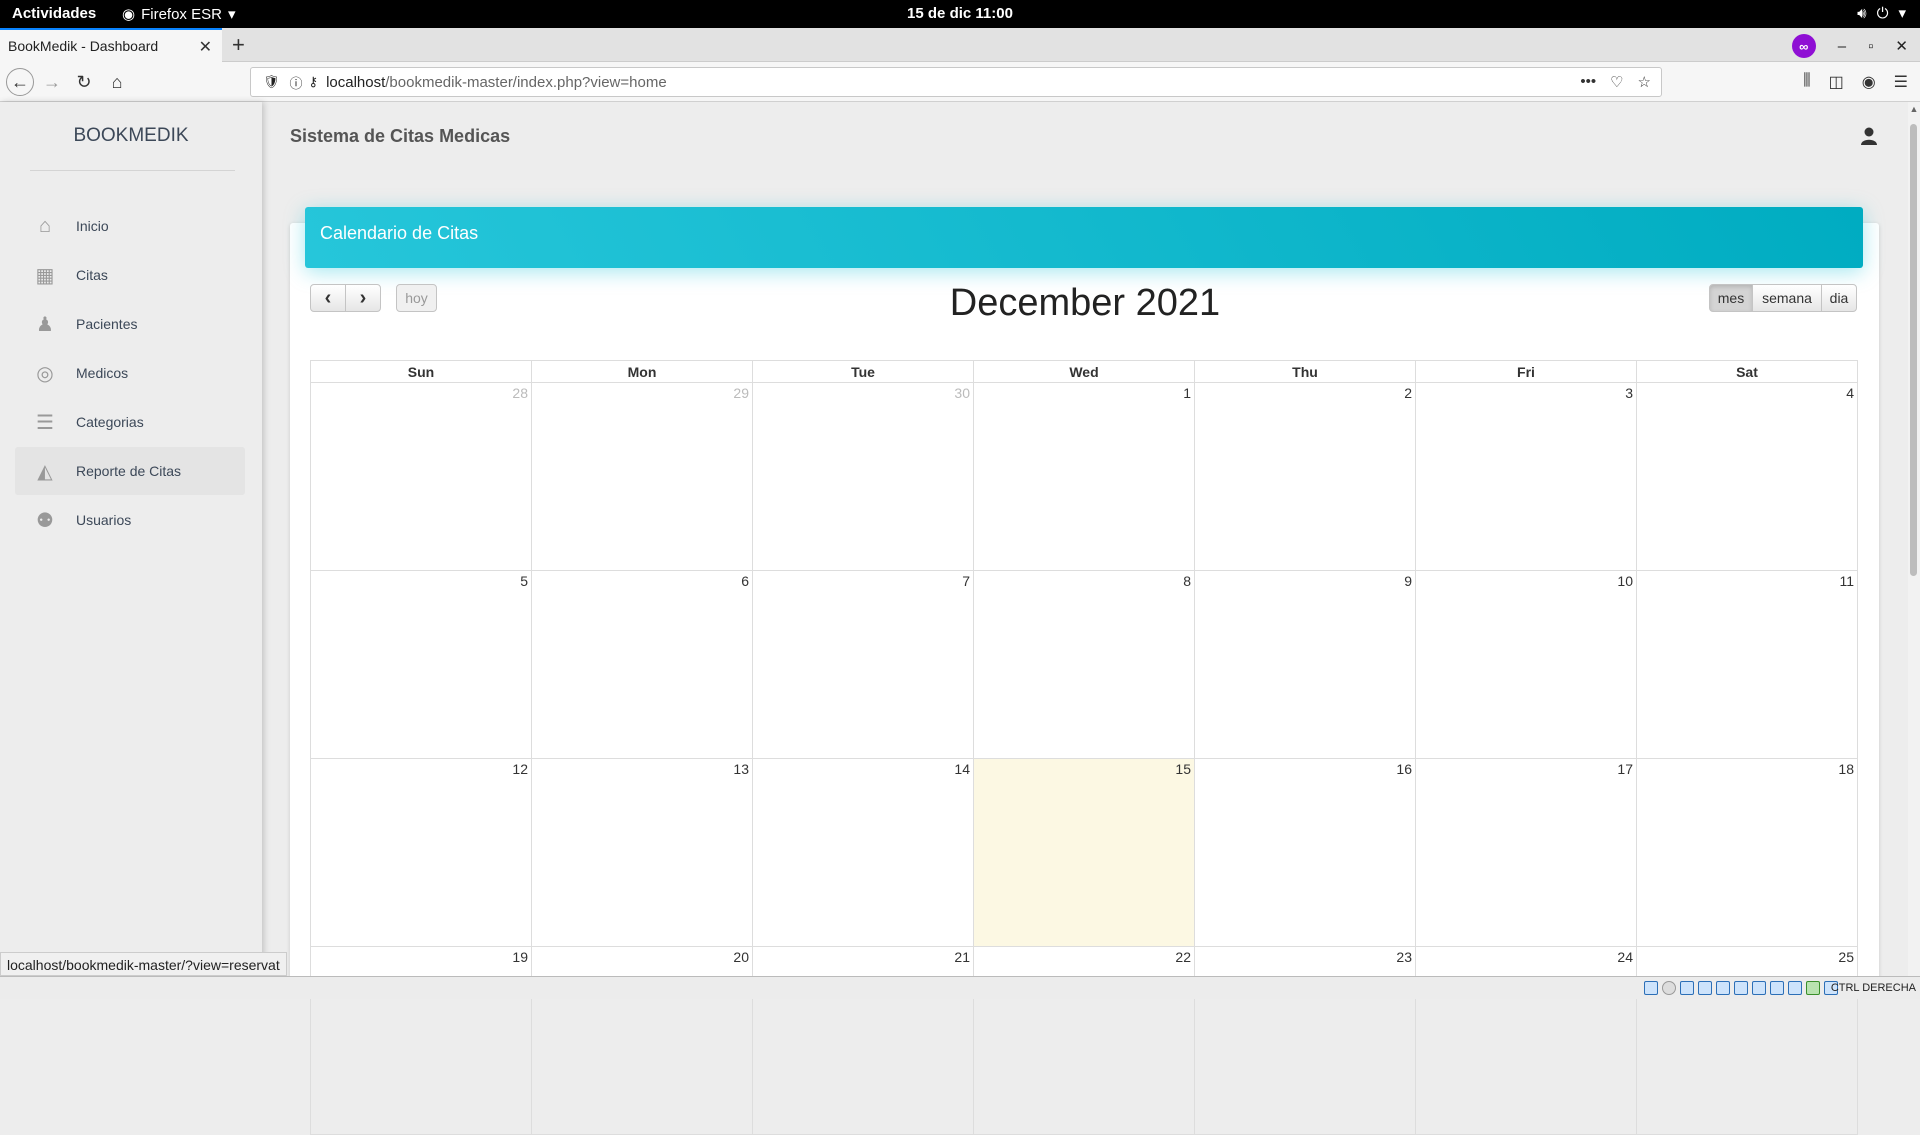 The width and height of the screenshot is (1920, 1135). What do you see at coordinates (1869, 82) in the screenshot?
I see `account-icon: ◉` at bounding box center [1869, 82].